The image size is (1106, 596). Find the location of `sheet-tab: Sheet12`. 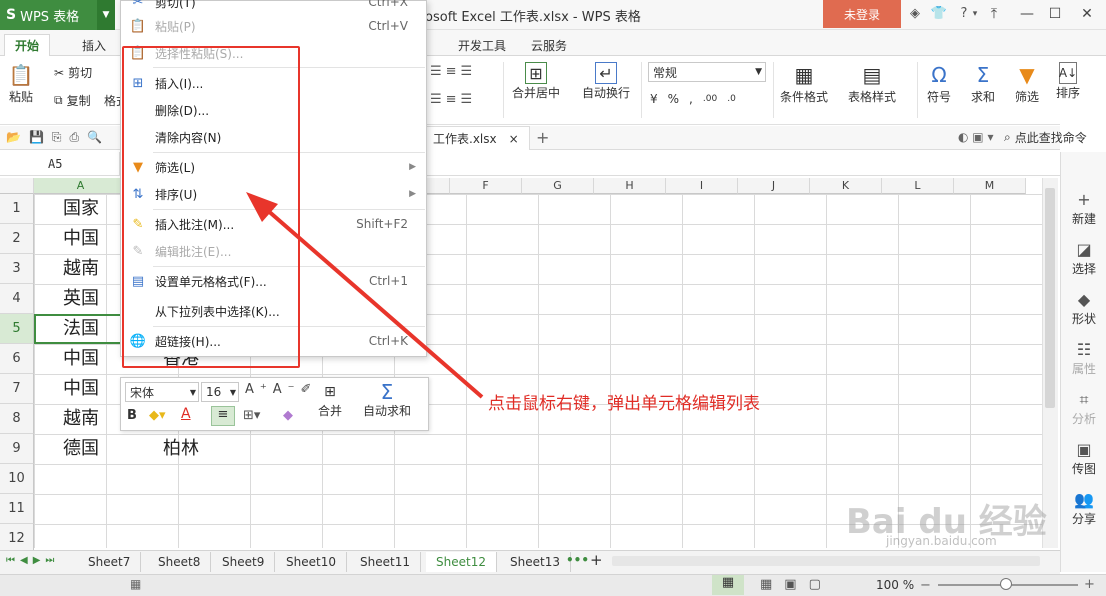

sheet-tab: Sheet12 is located at coordinates (461, 562).